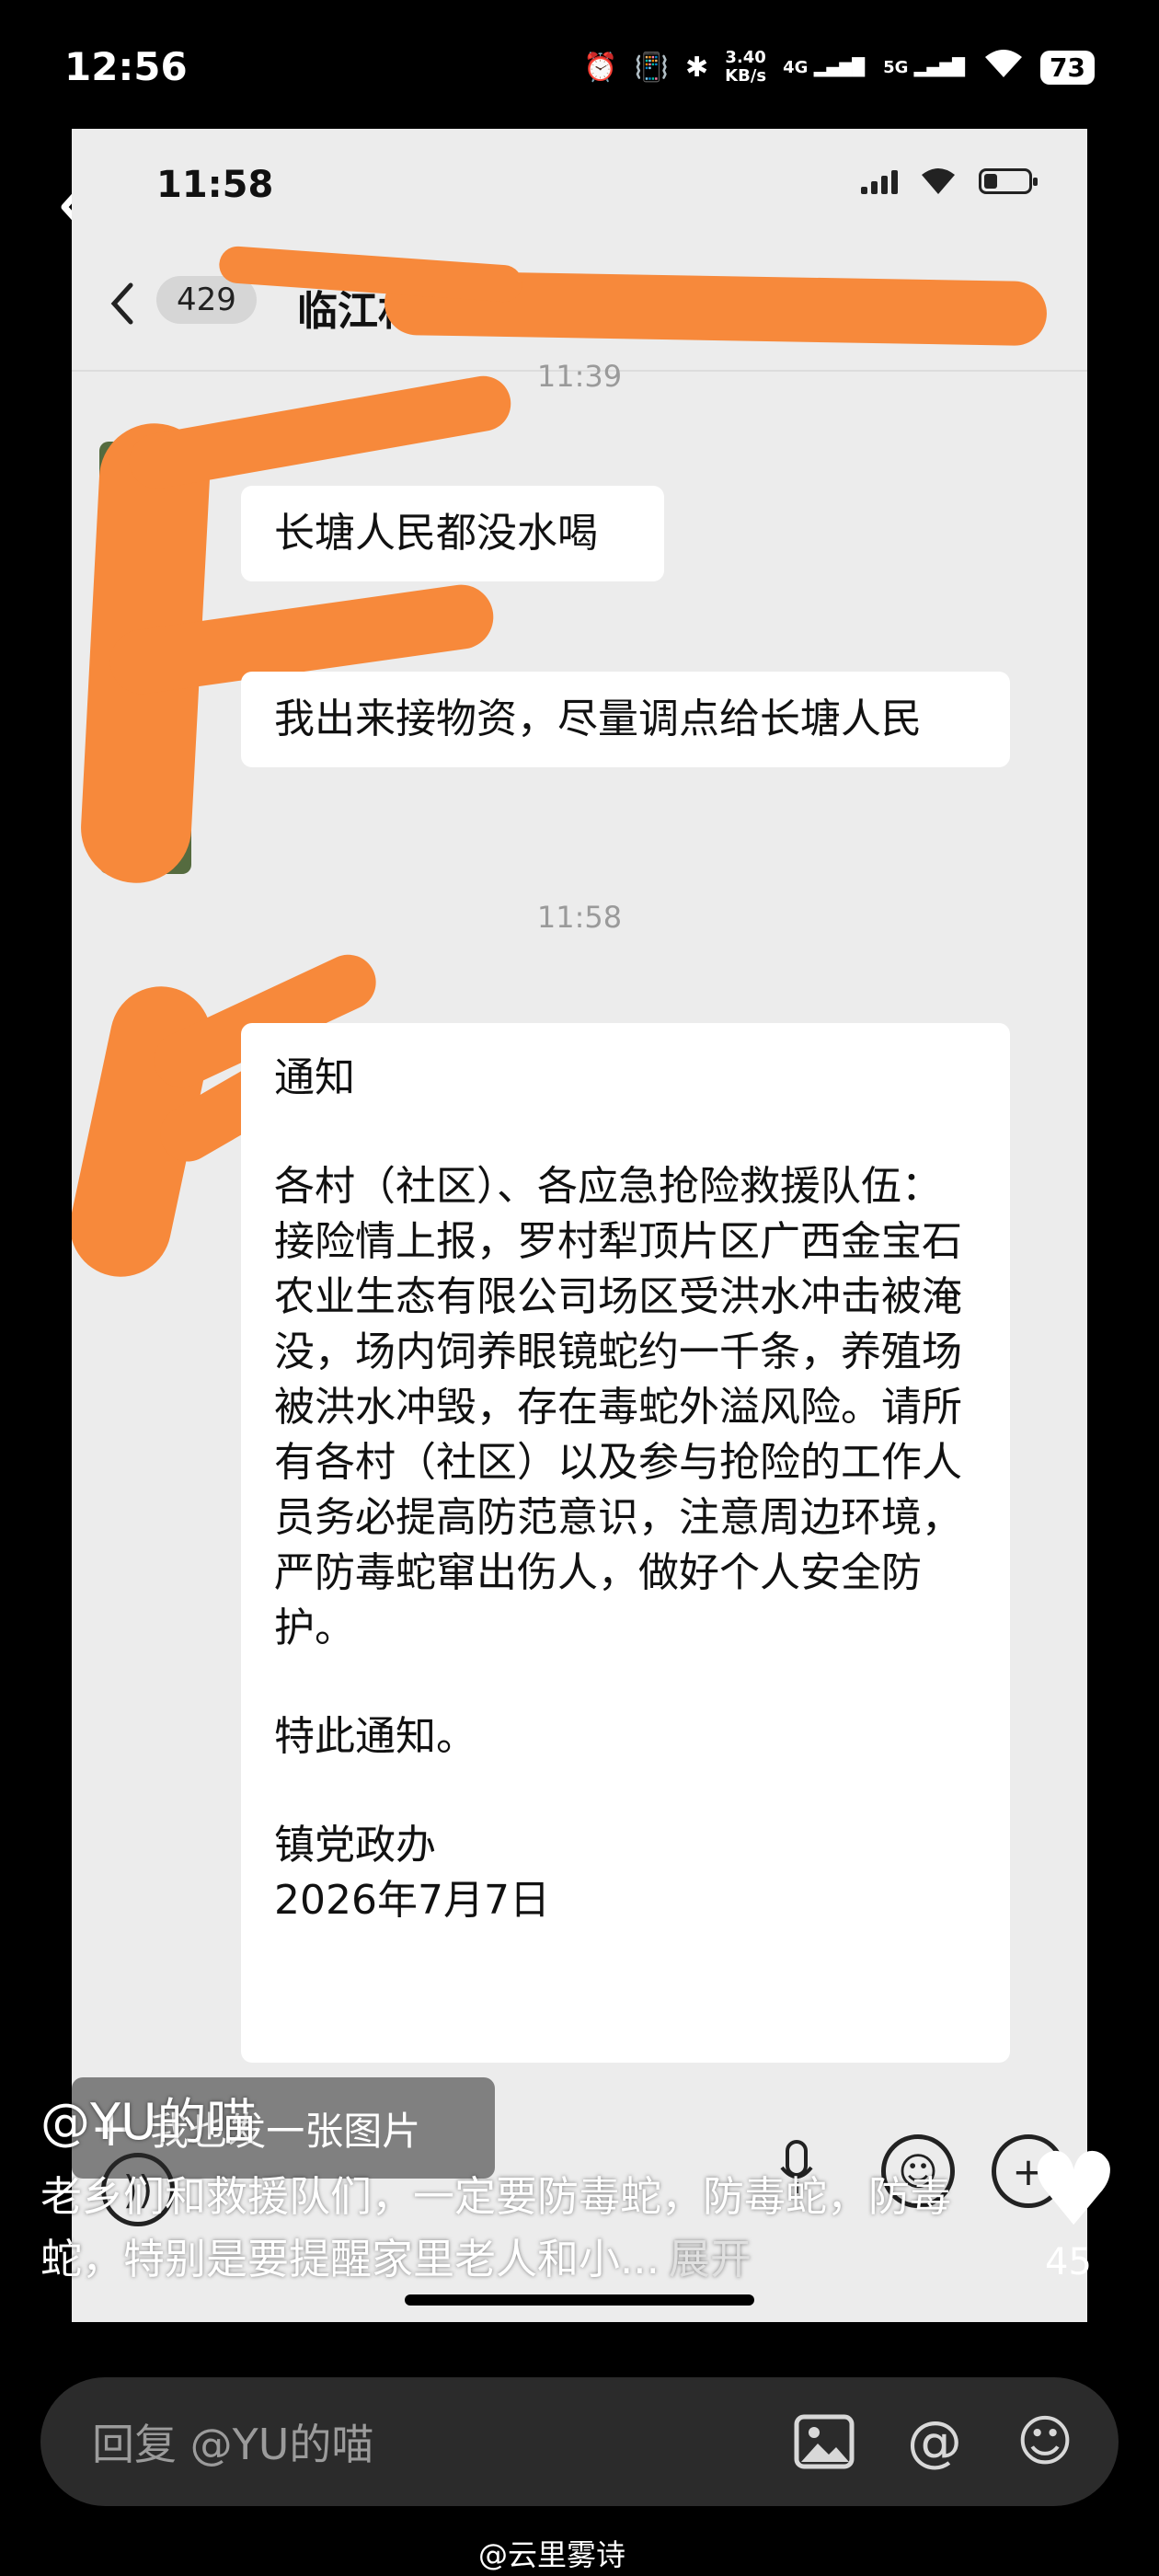 The image size is (1159, 2576). Describe the element at coordinates (148, 2117) in the screenshot. I see `post-author: @YU的喵` at that location.